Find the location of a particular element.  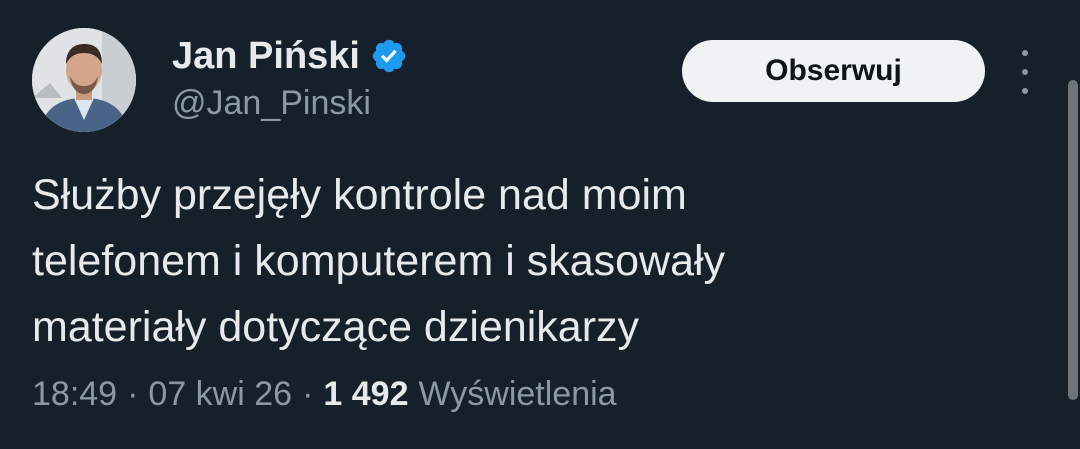

avatar is located at coordinates (84, 80).